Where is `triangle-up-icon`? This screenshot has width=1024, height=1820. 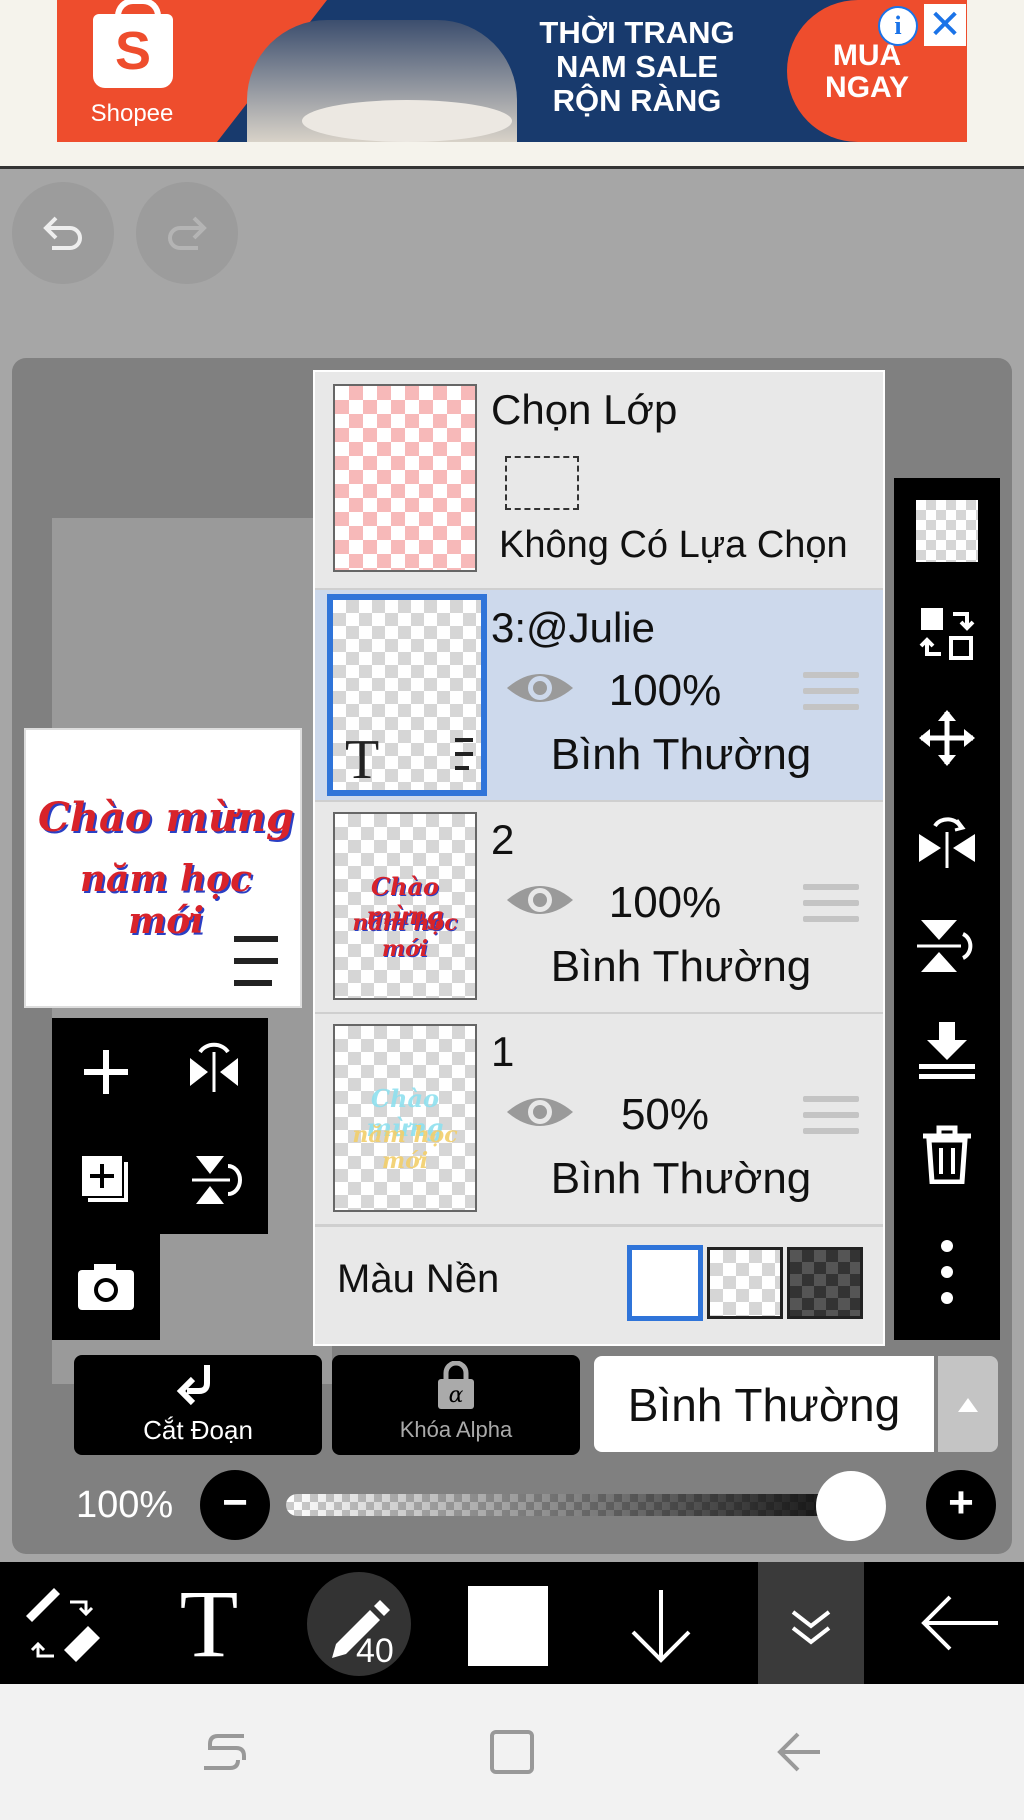
triangle-up-icon is located at coordinates (968, 1405).